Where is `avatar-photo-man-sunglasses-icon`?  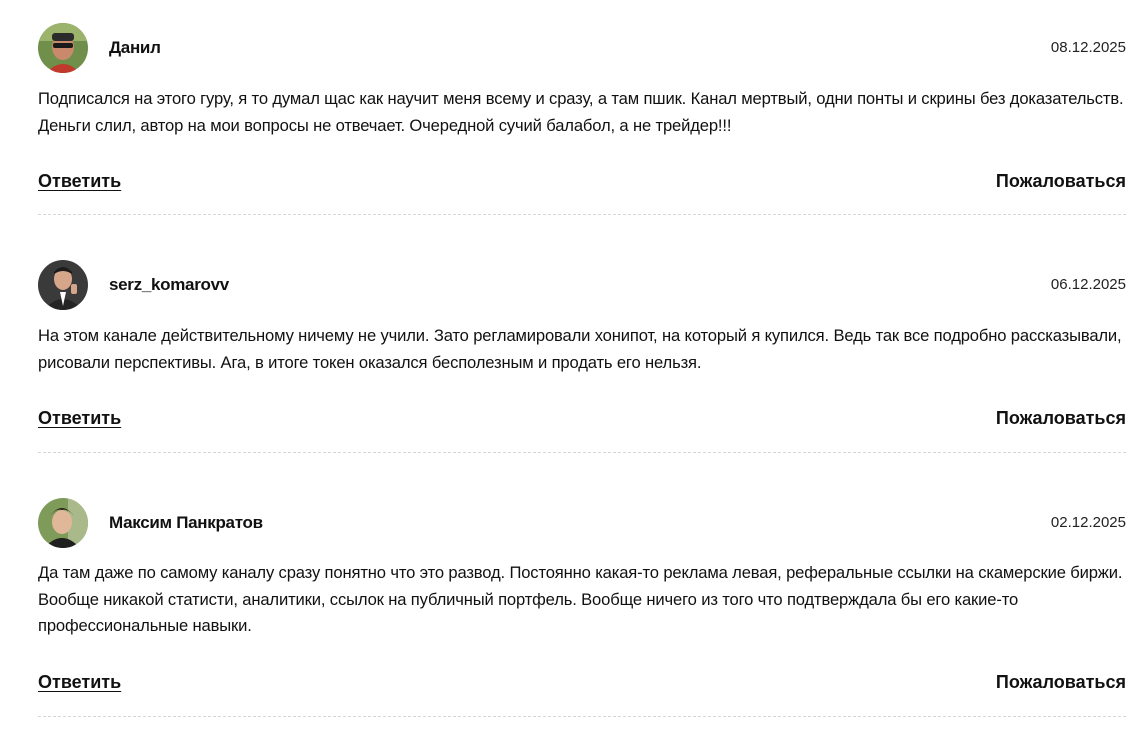
avatar-photo-man-sunglasses-icon is located at coordinates (63, 48).